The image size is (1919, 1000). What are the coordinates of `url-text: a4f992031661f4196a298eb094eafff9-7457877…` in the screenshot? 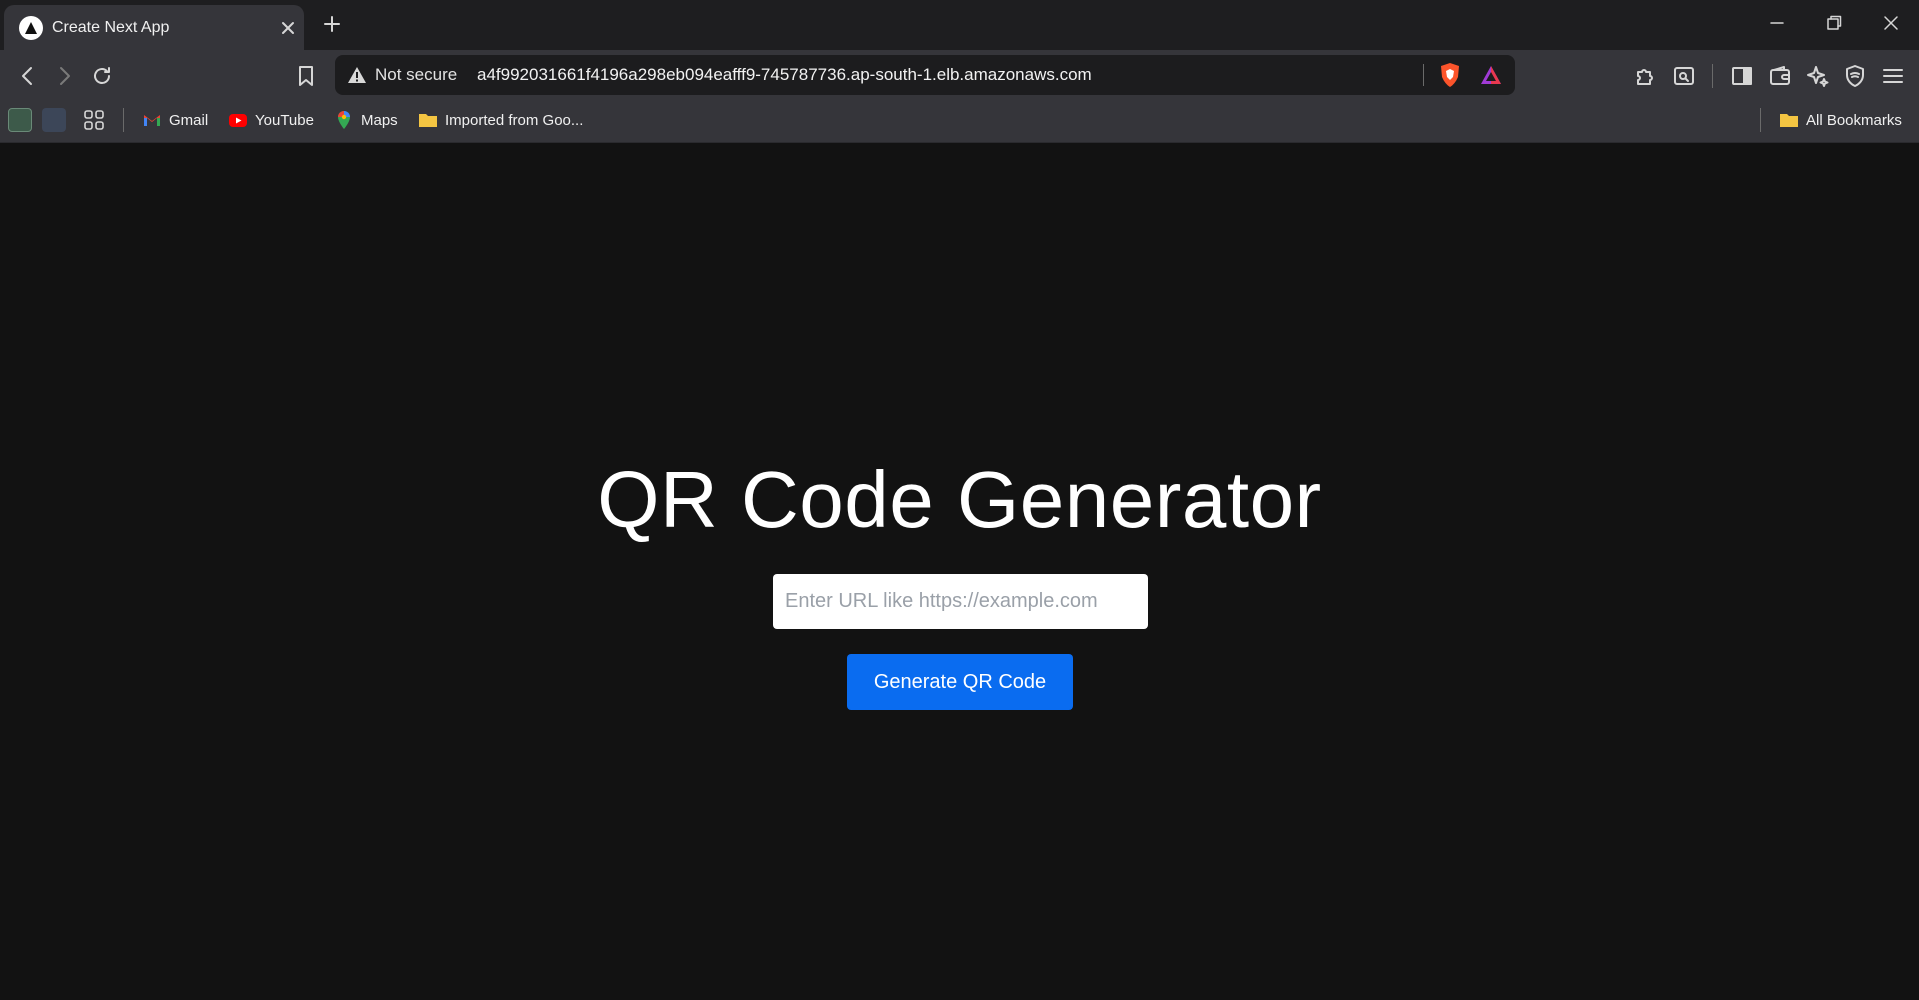 It's located at (784, 75).